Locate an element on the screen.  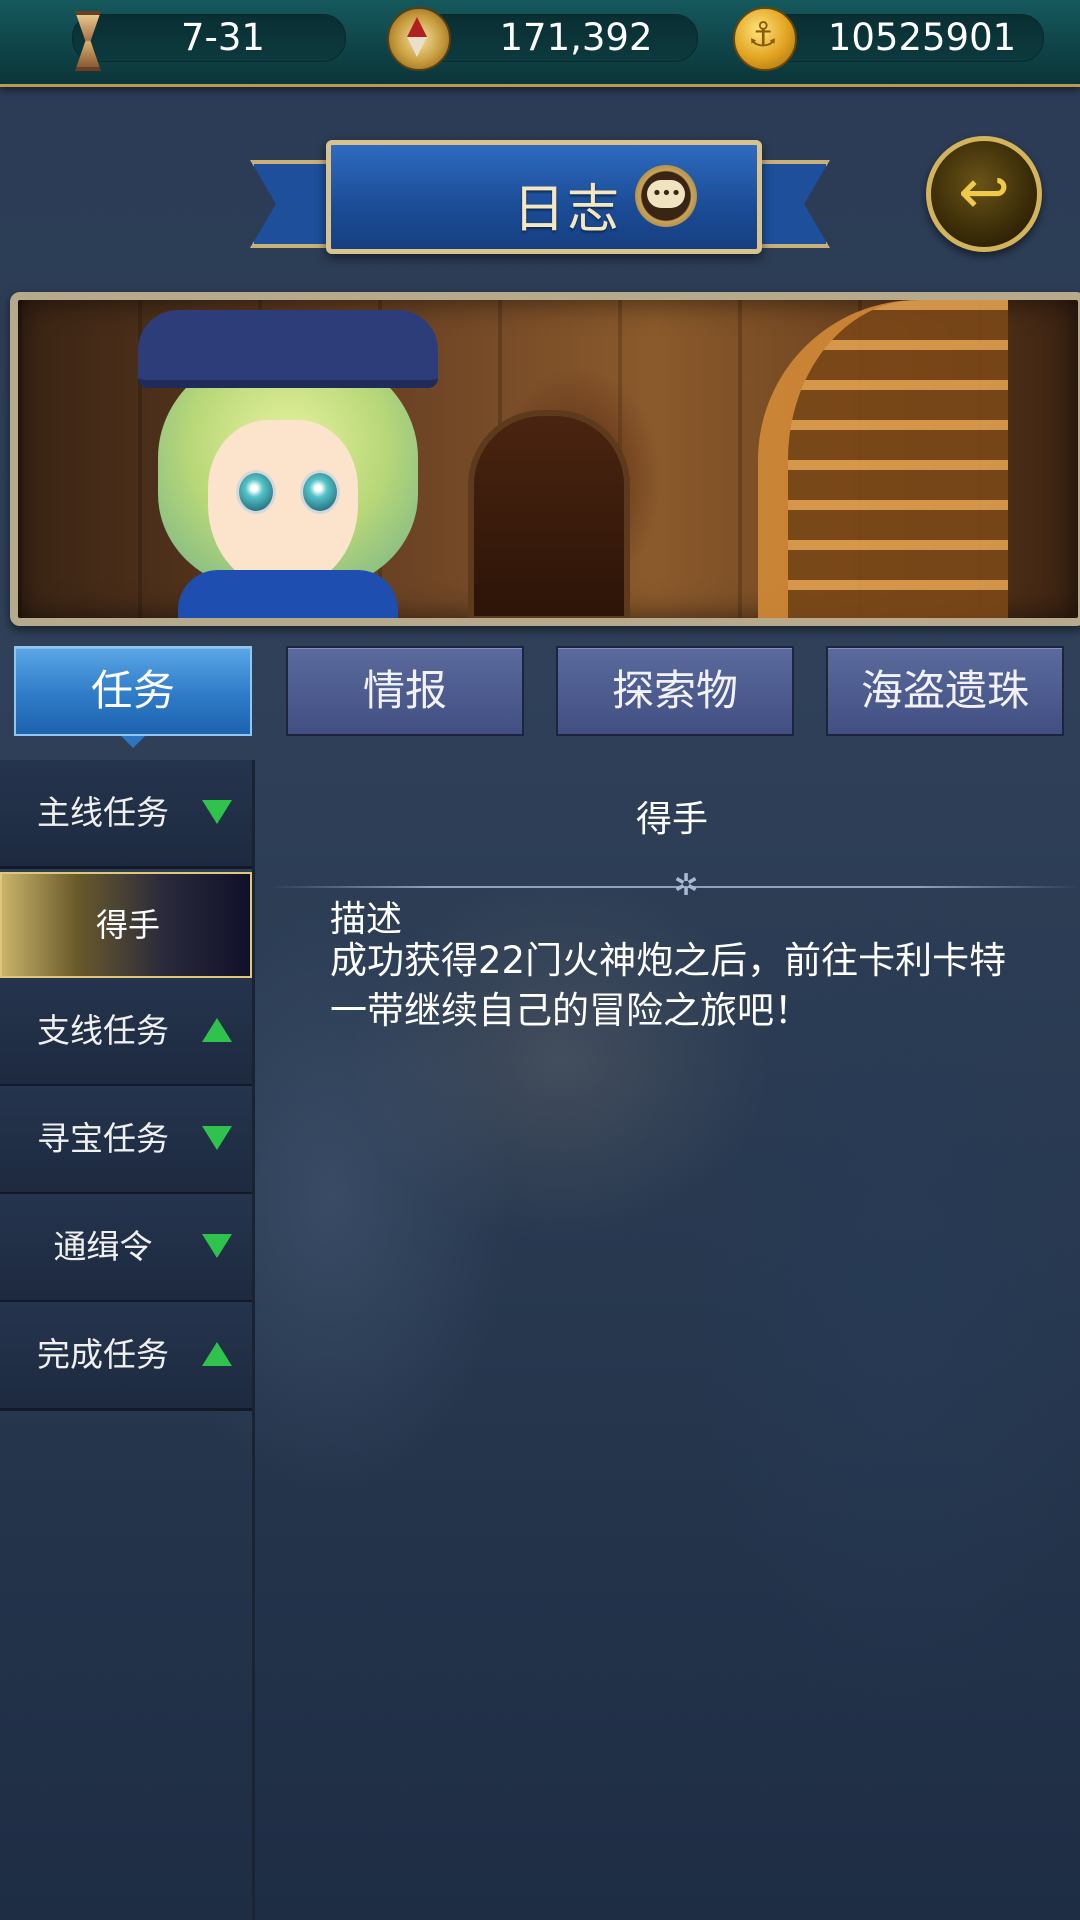
category-wanted: 通缉令 is located at coordinates (126, 1248).